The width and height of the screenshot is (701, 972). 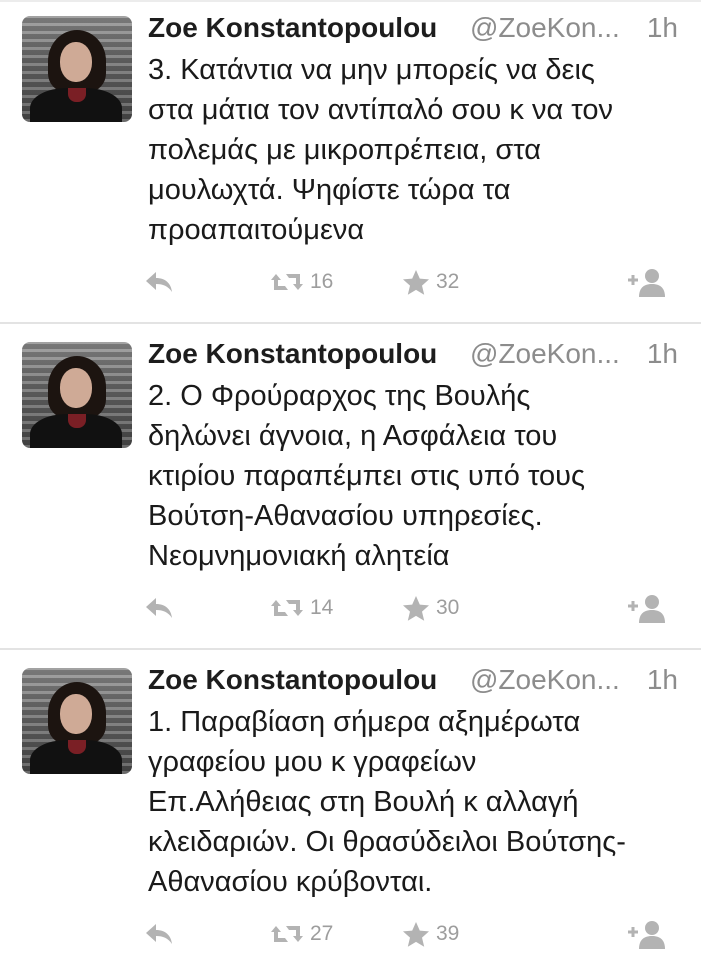 What do you see at coordinates (312, 762) in the screenshot?
I see `tweet-text-line: γραφείου μου κ γραφείων` at bounding box center [312, 762].